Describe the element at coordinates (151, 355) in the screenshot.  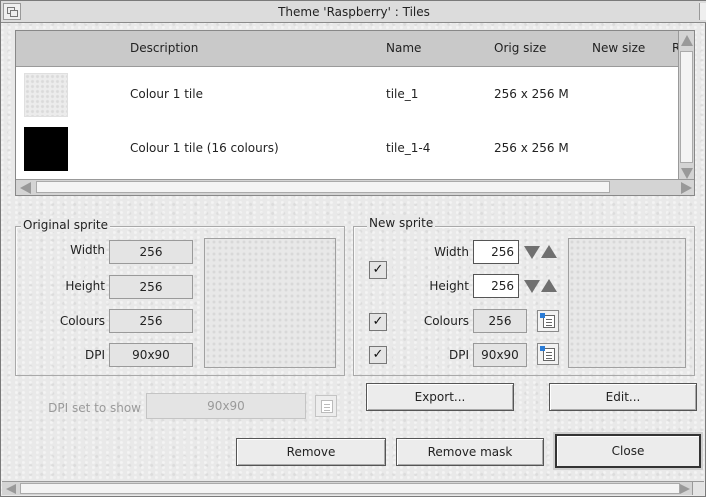
I see `original-dpi-field: 90x90` at that location.